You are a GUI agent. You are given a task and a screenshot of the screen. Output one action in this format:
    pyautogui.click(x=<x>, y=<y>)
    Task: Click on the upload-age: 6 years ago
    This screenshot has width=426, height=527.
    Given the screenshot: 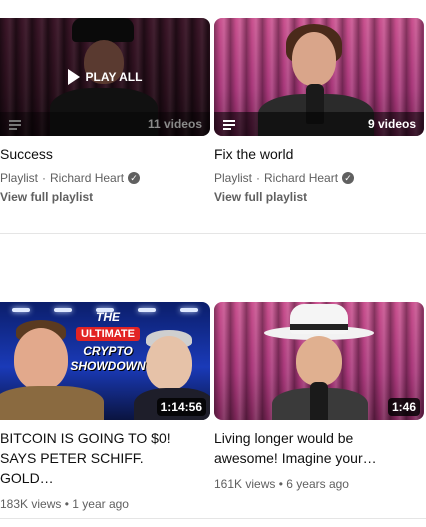 What is the action you would take?
    pyautogui.click(x=317, y=484)
    